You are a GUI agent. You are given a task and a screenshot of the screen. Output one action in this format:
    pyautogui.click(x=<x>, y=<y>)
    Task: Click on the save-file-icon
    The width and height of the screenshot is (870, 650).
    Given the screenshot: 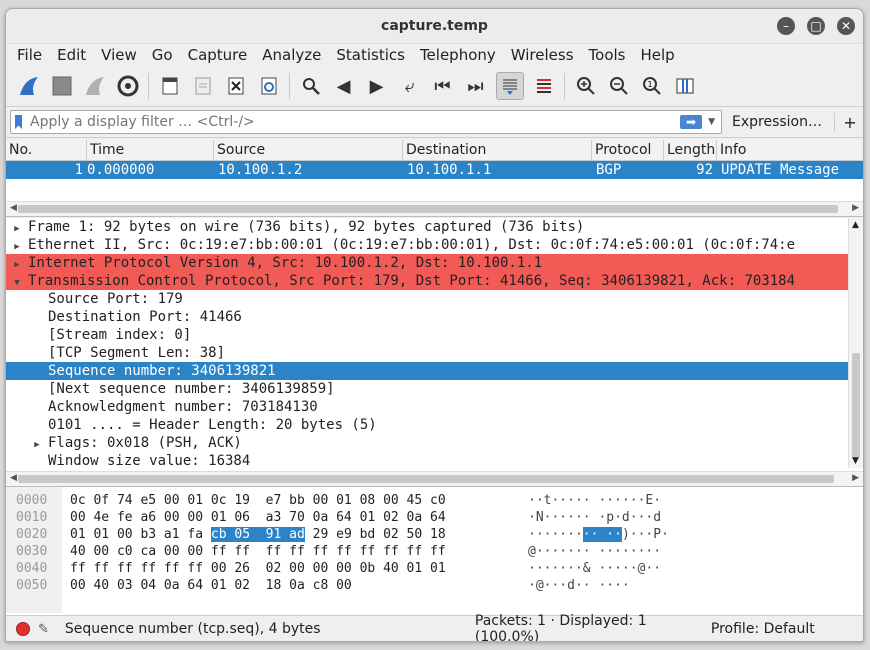 What is the action you would take?
    pyautogui.click(x=203, y=86)
    